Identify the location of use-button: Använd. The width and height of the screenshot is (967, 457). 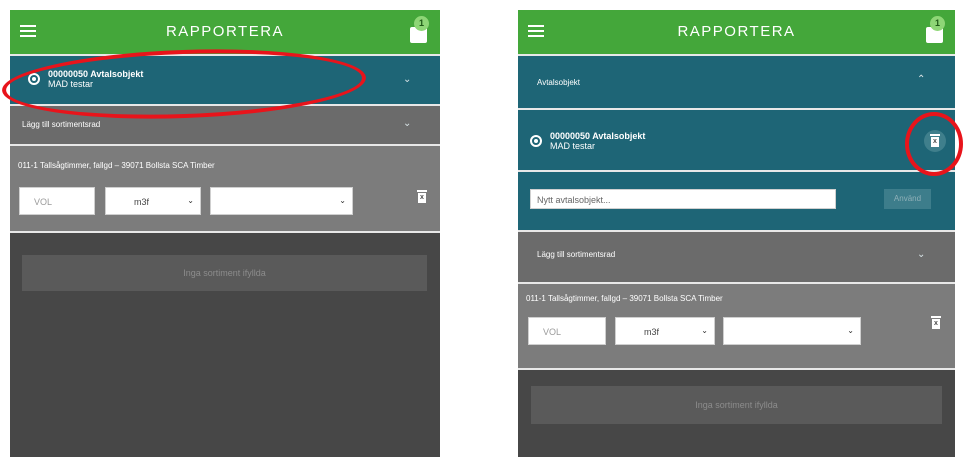
(907, 199).